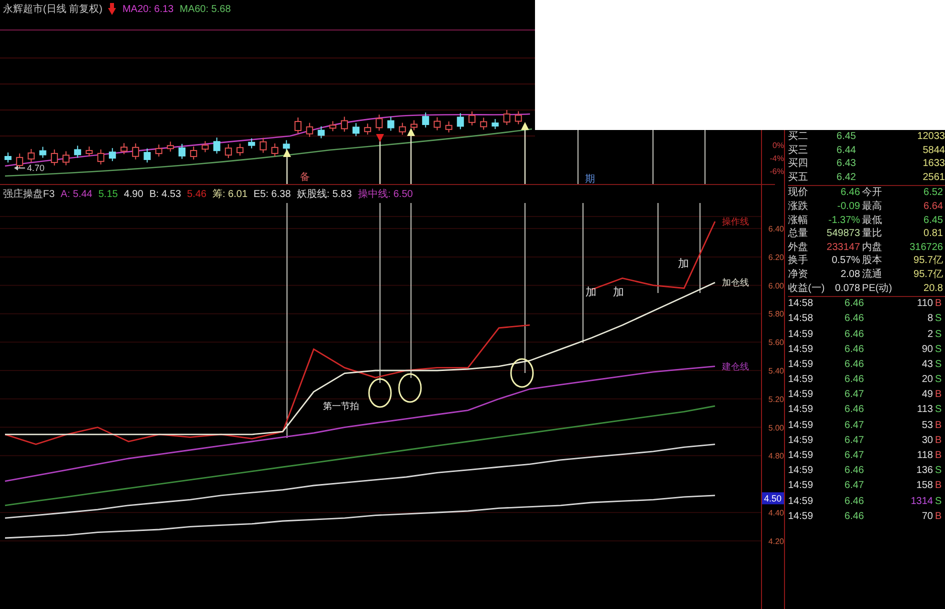 This screenshot has width=945, height=609. Describe the element at coordinates (848, 207) in the screenshot. I see `quote-value: -0.09` at that location.